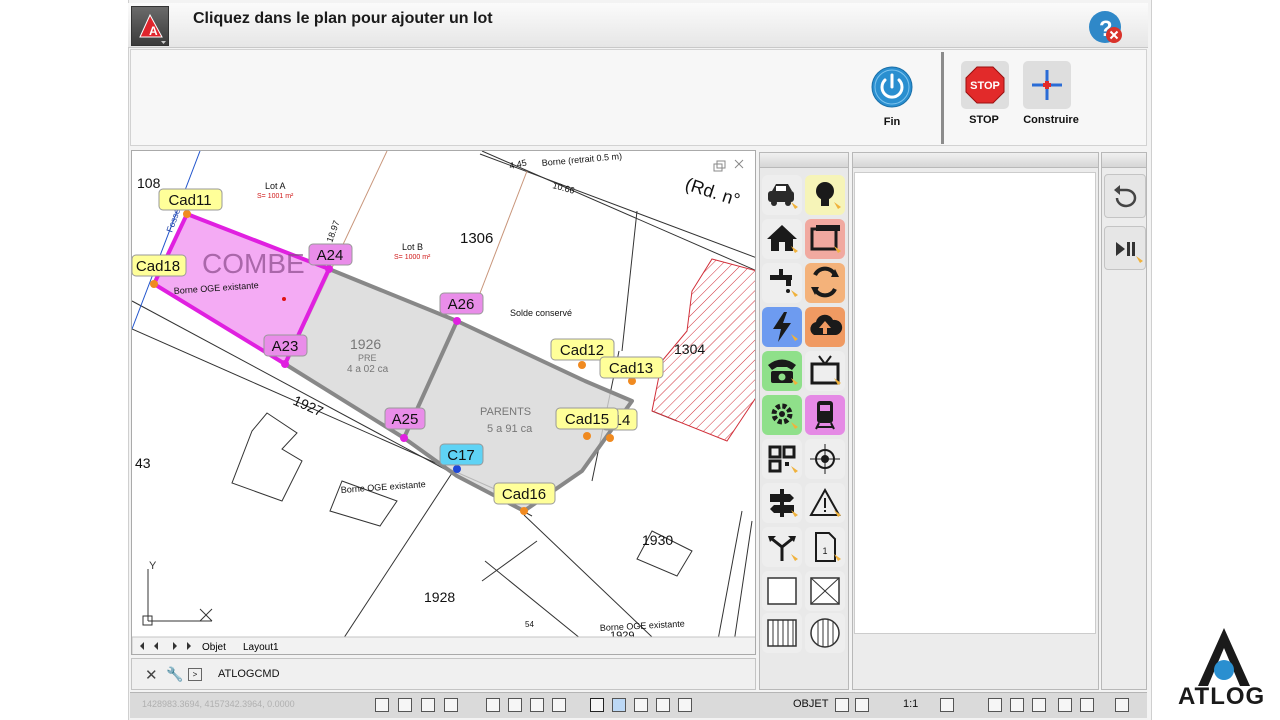 The height and width of the screenshot is (720, 1280). I want to click on isolate-icon, so click(1065, 705).